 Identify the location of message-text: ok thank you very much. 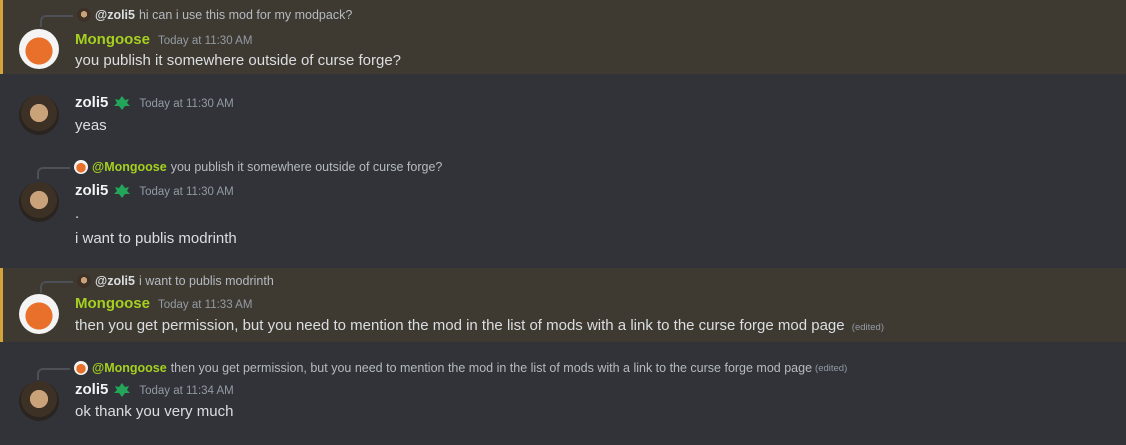
(154, 411).